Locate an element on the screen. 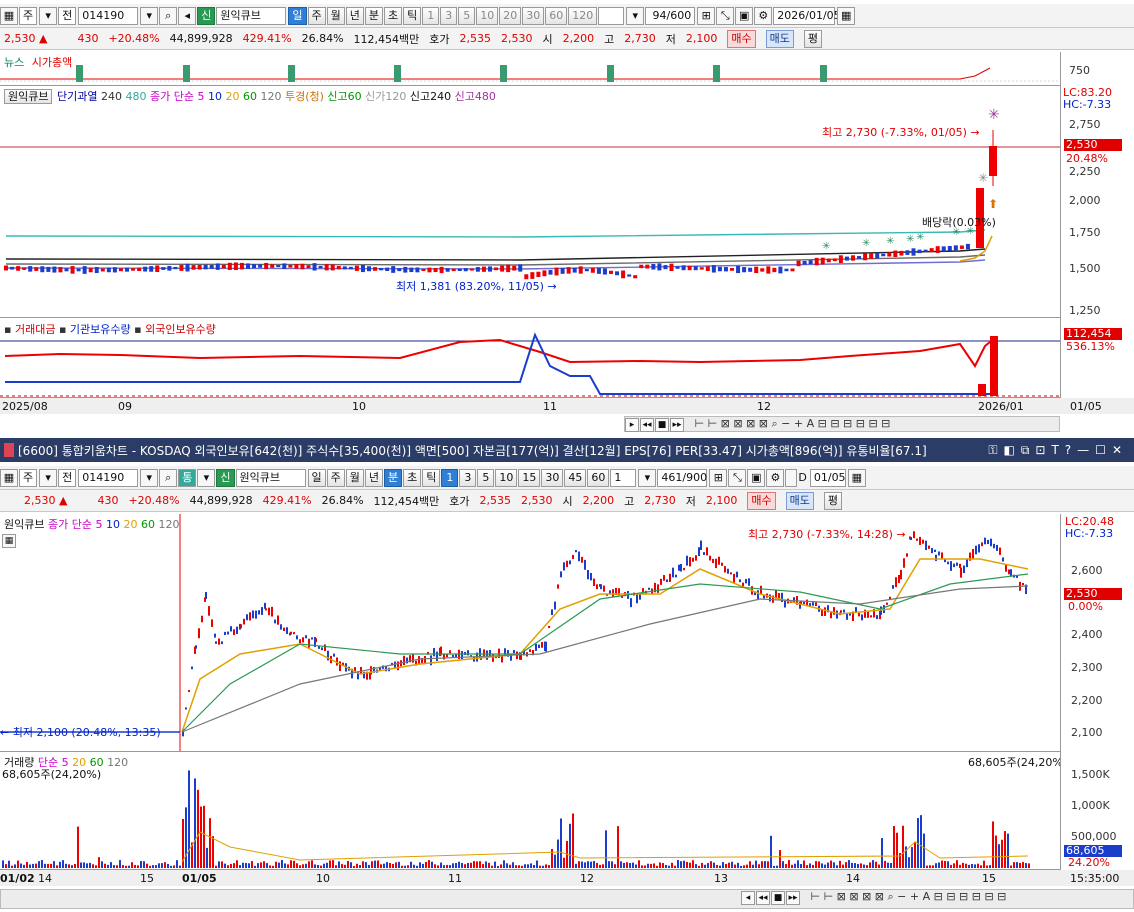 The width and height of the screenshot is (1134, 912). app-icon is located at coordinates (9, 450).